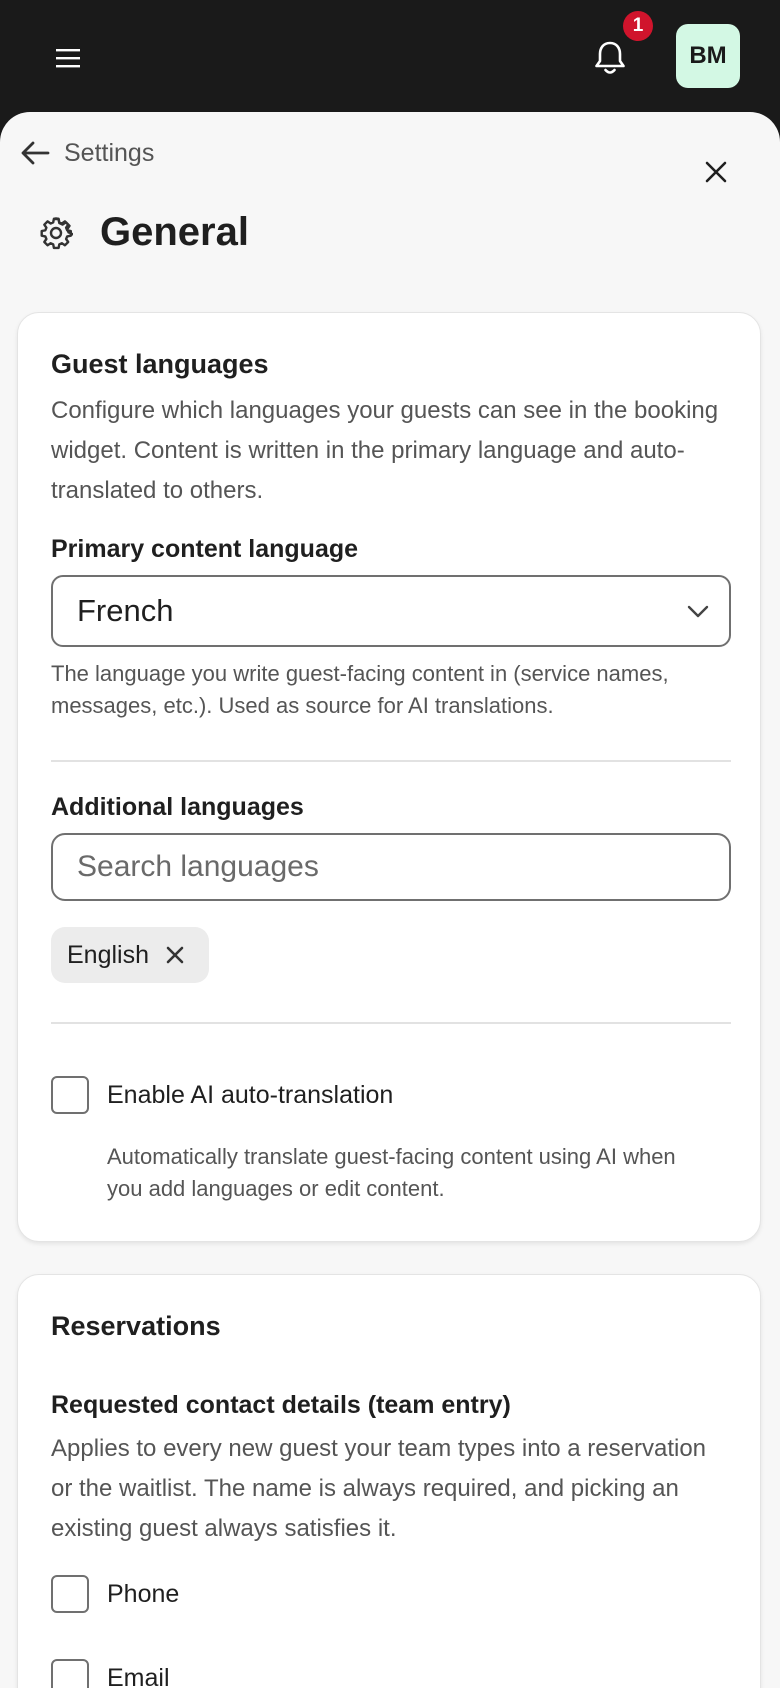 This screenshot has height=1688, width=780. Describe the element at coordinates (160, 364) in the screenshot. I see `guest-languages-title: Guest languages` at that location.